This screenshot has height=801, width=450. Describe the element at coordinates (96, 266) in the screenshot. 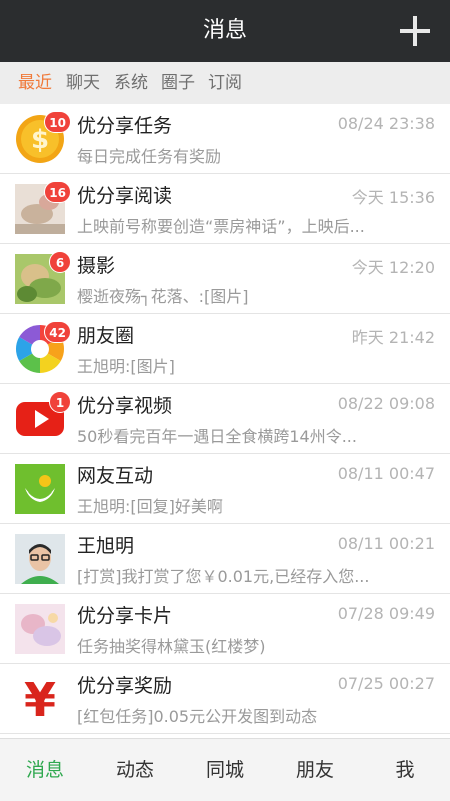

I see `conversation-name: 摄影` at that location.